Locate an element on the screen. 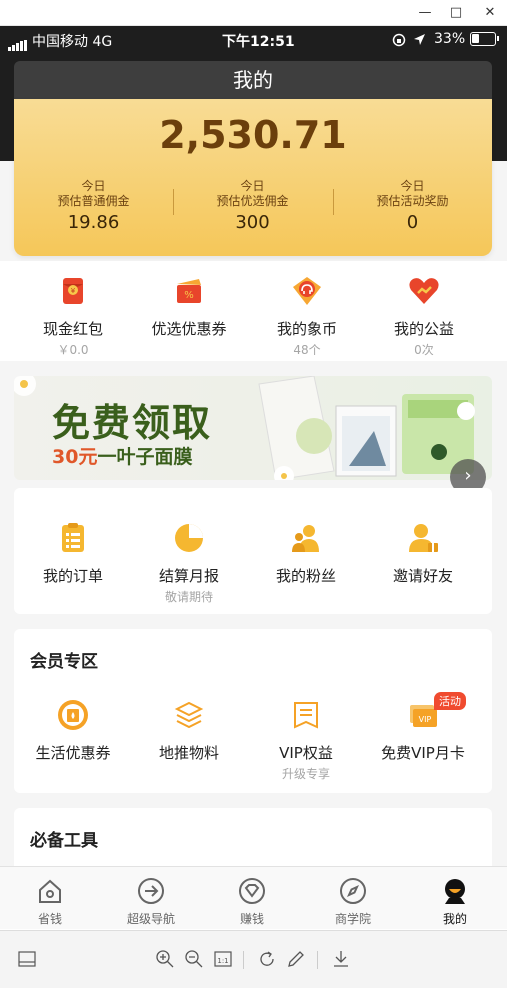  tab-label: 商学院 is located at coordinates (352, 919).